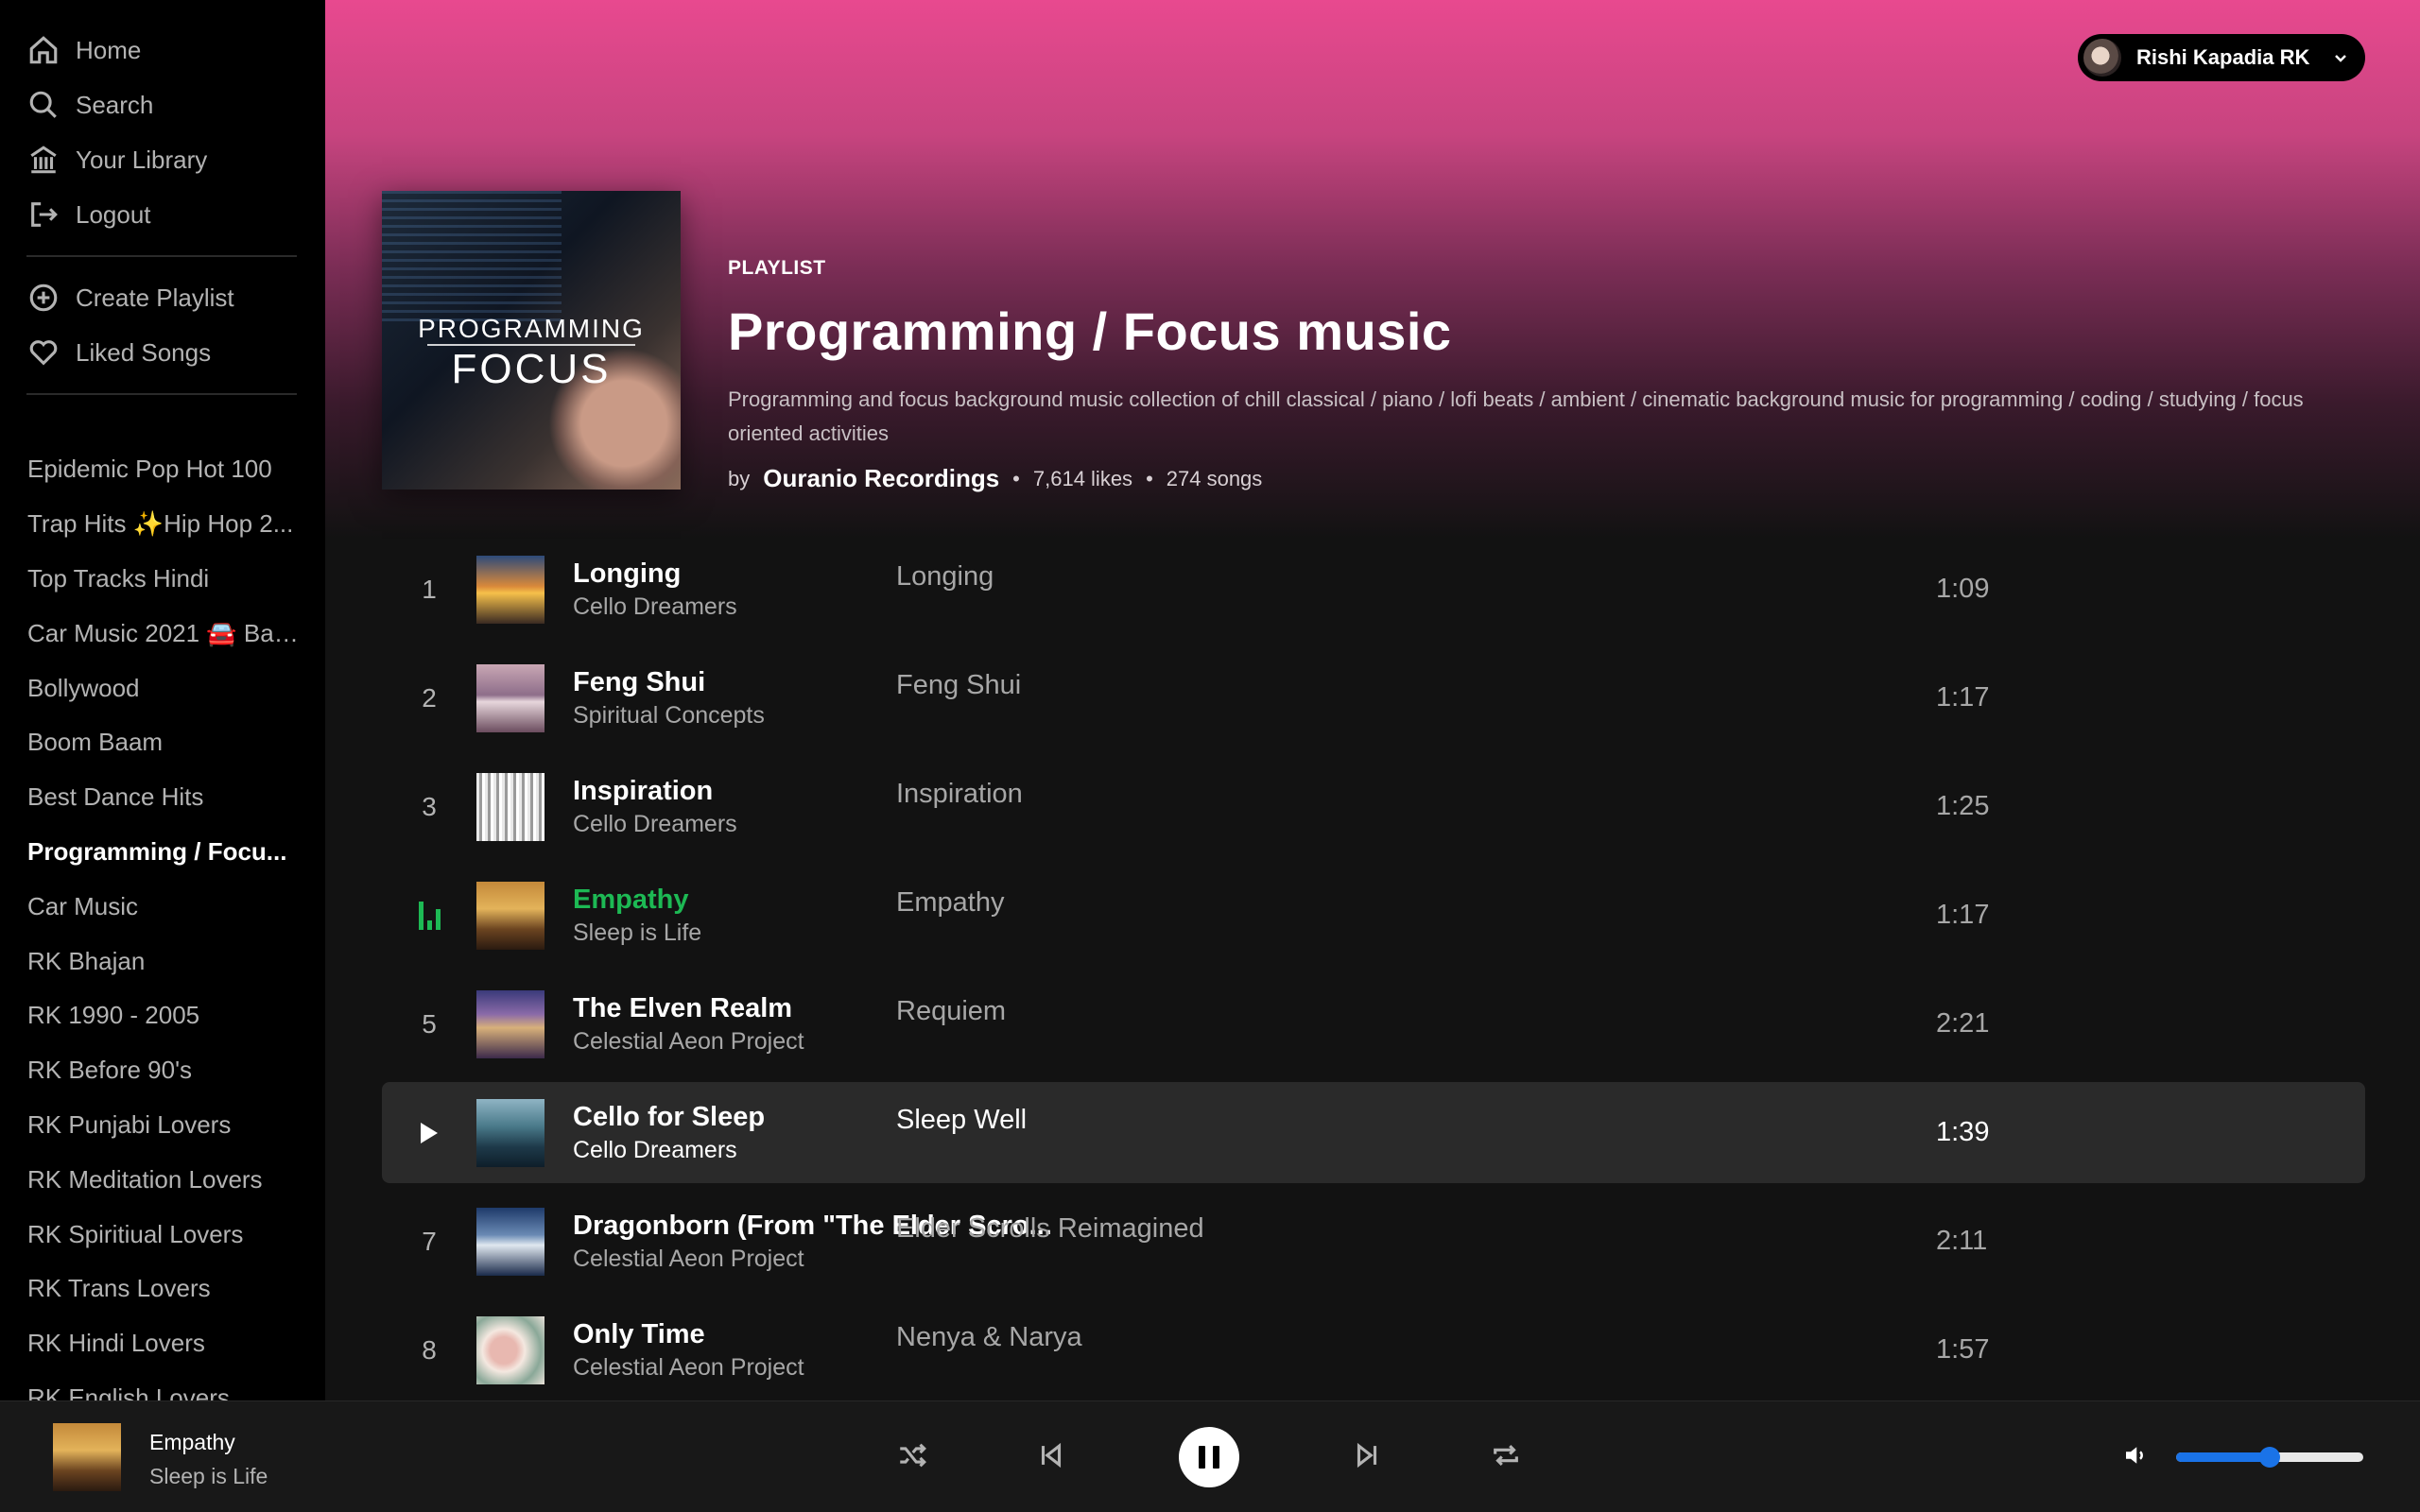 This screenshot has width=2420, height=1512. Describe the element at coordinates (2223, 1457) in the screenshot. I see `volume-slider-fill` at that location.